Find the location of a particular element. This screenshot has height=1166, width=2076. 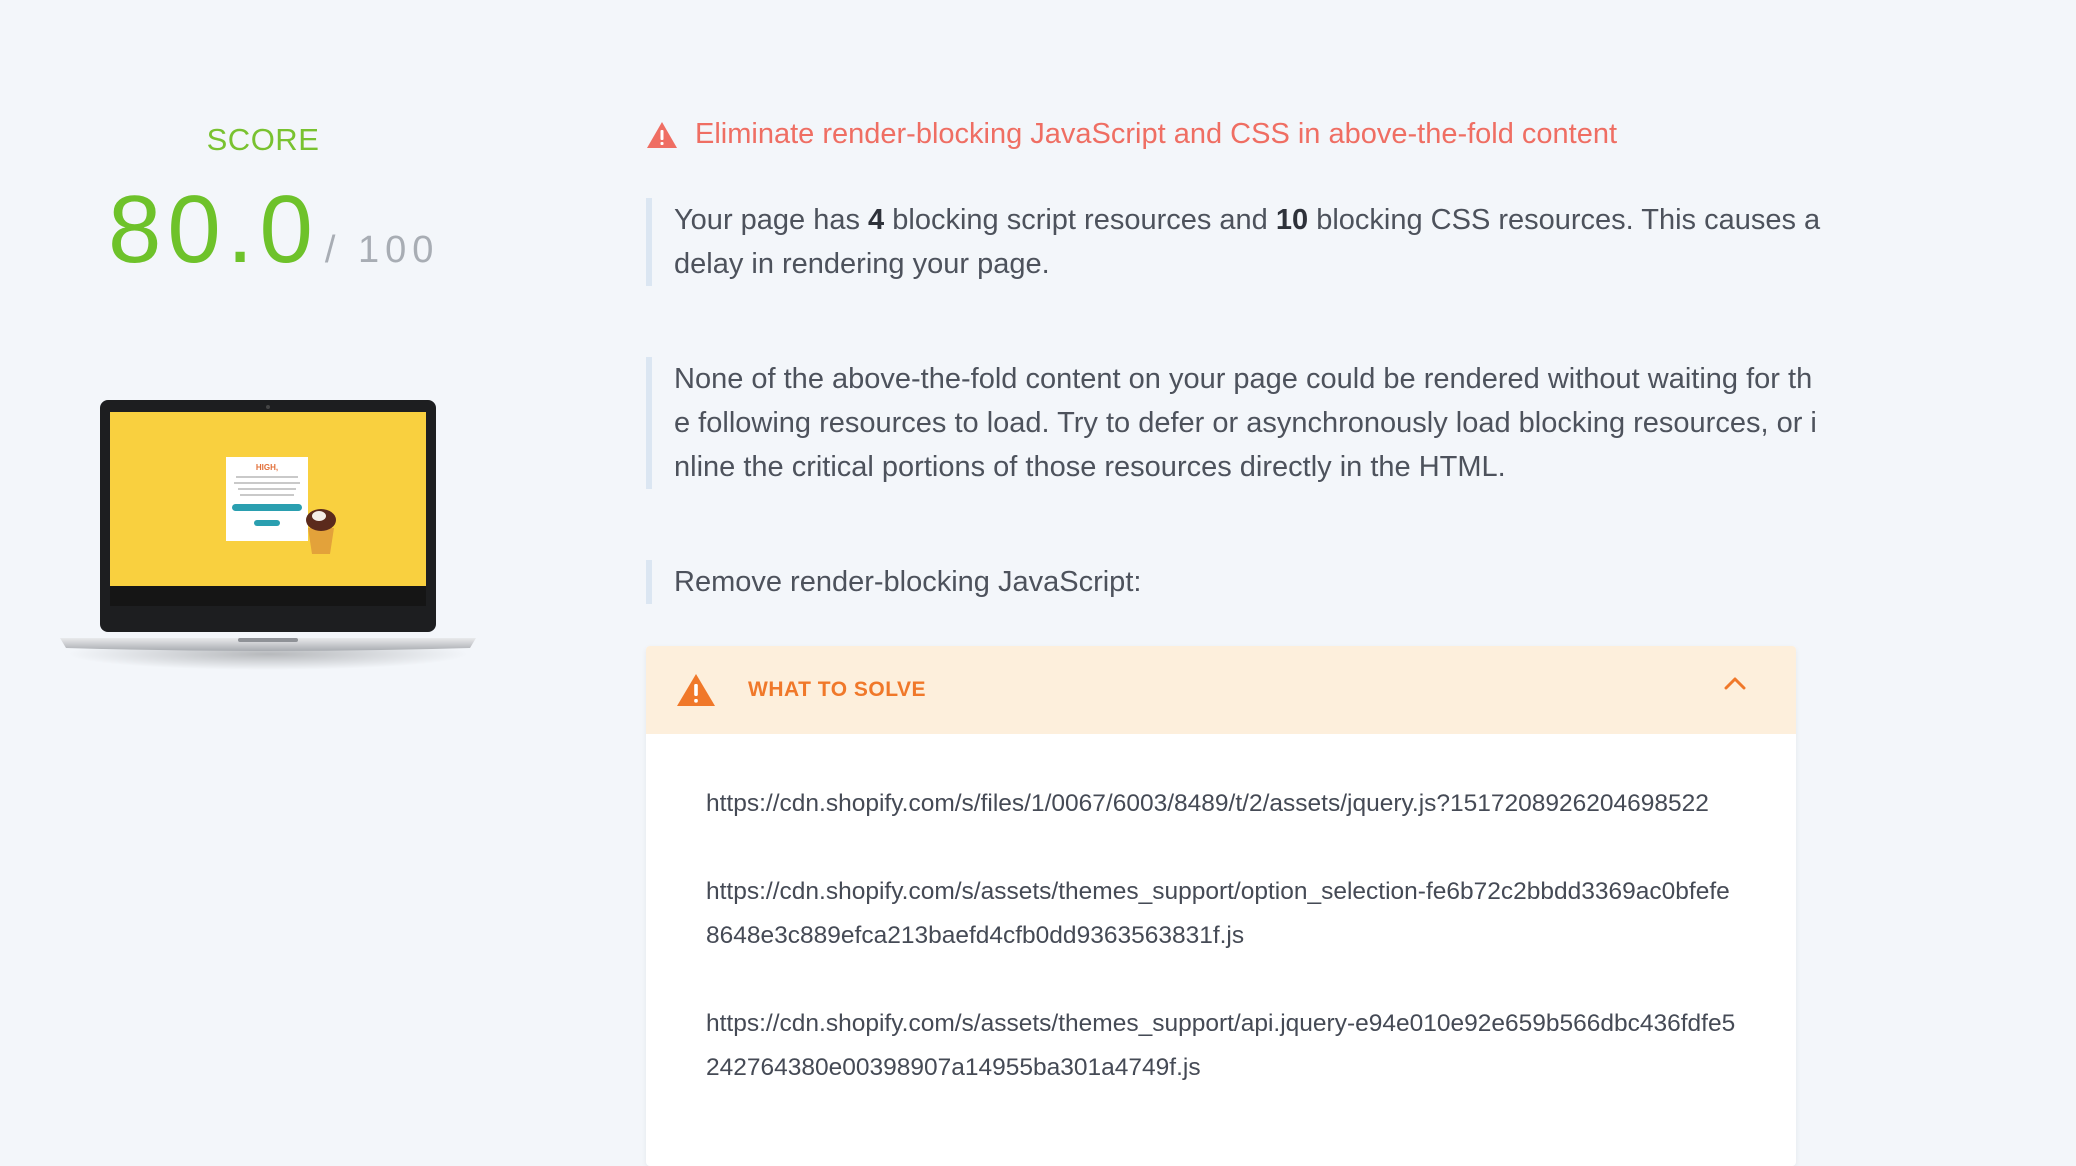

summary-text-mid: blocking script resources and is located at coordinates (1080, 220).